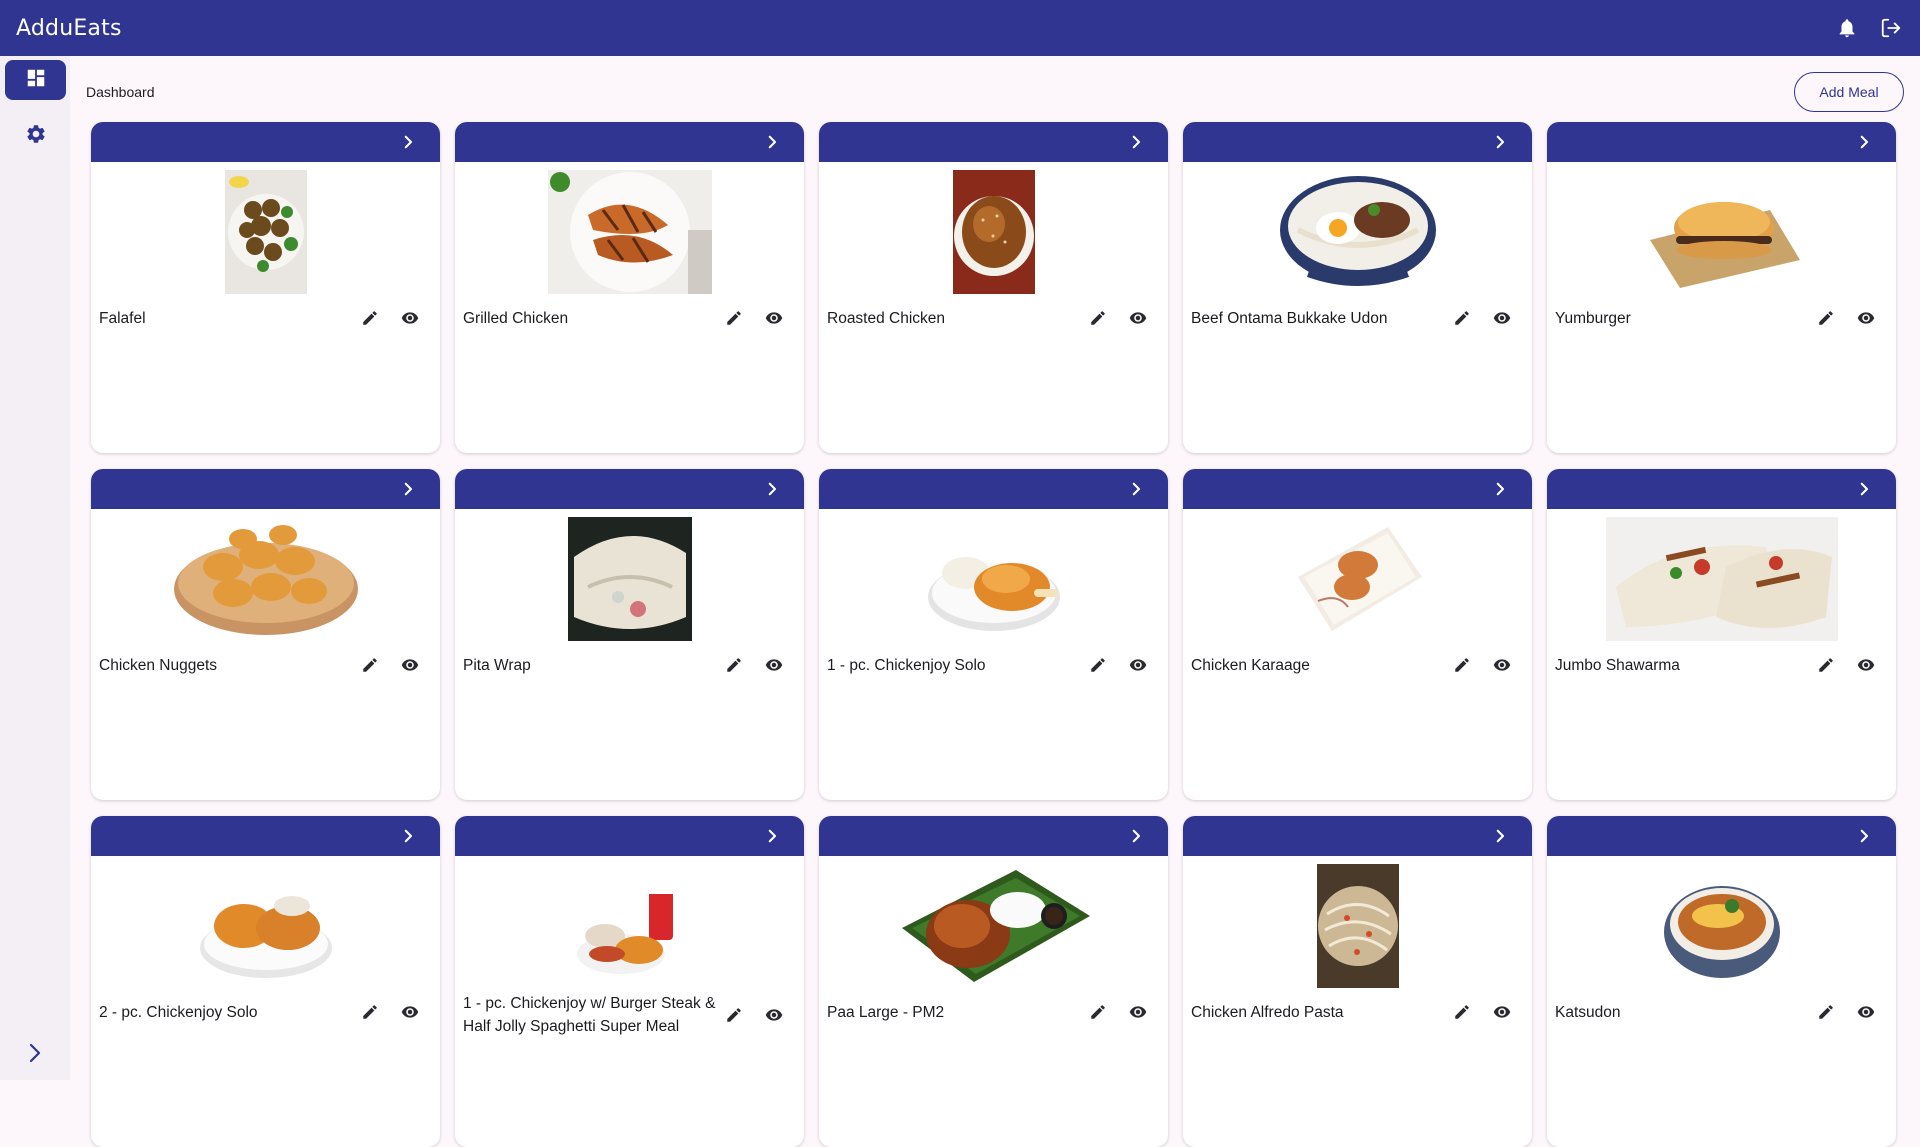 The image size is (1920, 1147). Describe the element at coordinates (1891, 28) in the screenshot. I see `logout-icon` at that location.